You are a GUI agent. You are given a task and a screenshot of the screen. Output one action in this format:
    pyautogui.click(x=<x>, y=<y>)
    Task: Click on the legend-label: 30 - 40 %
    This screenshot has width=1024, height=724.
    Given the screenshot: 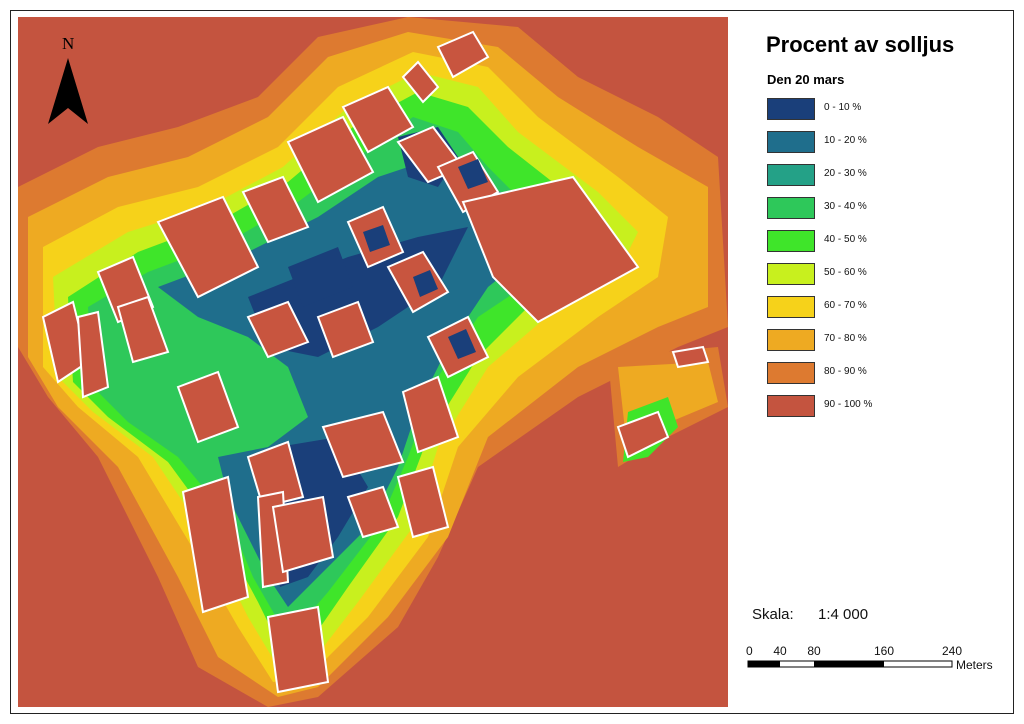 What is the action you would take?
    pyautogui.click(x=845, y=206)
    